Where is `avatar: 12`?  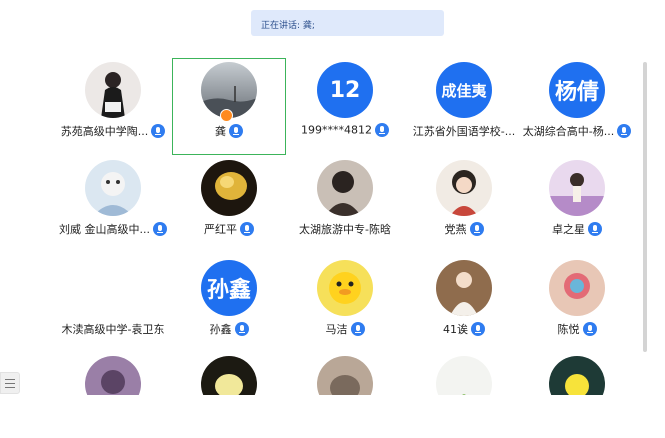 avatar: 12 is located at coordinates (345, 90).